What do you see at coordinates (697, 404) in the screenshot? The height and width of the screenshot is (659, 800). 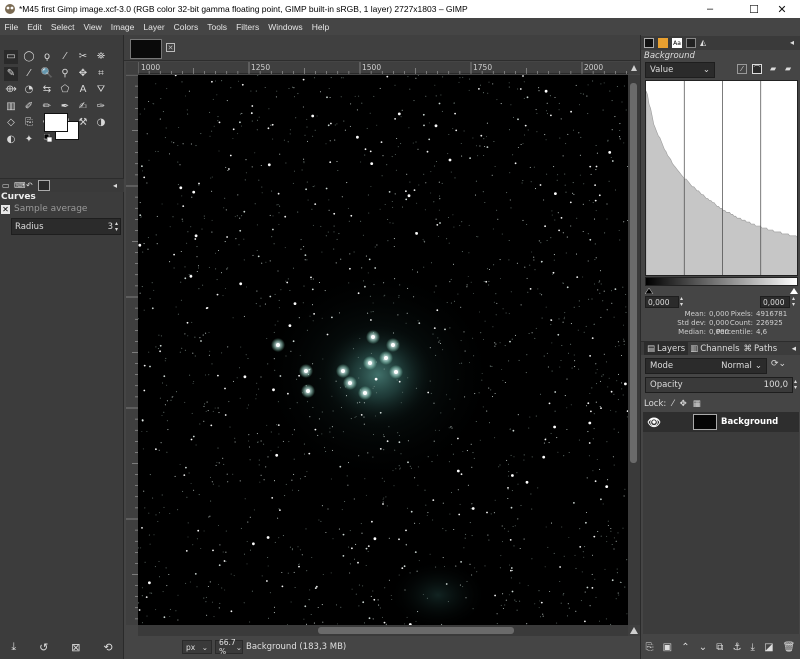 I see `lock-alpha-icon: ▦` at bounding box center [697, 404].